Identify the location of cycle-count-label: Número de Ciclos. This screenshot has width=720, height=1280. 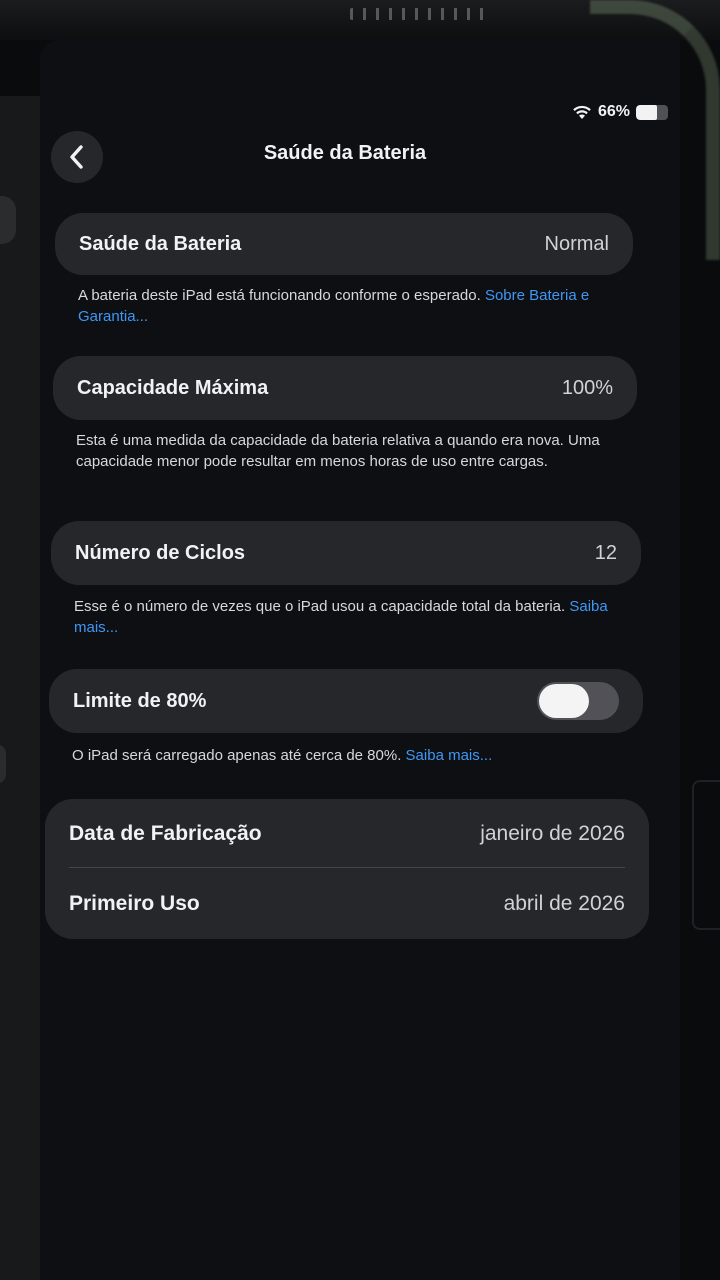
(160, 552).